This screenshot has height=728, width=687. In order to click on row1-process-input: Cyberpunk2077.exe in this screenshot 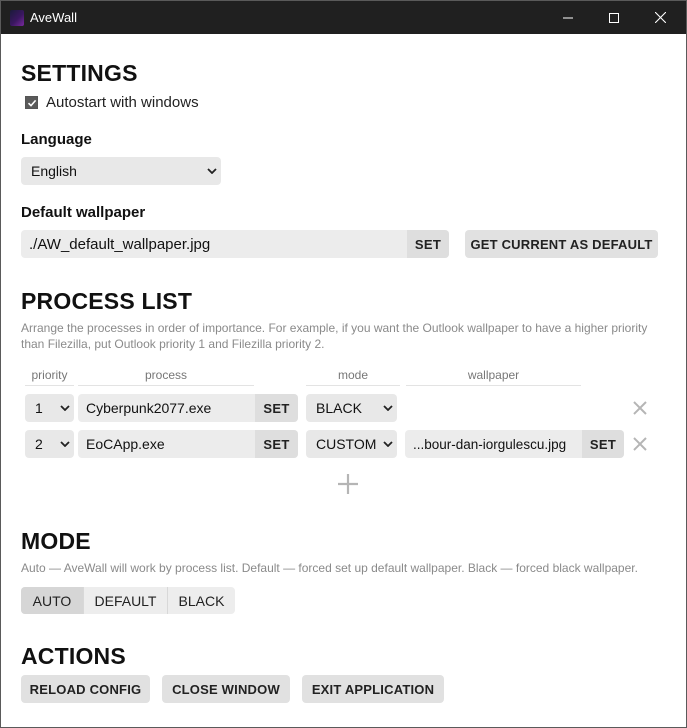, I will do `click(166, 408)`.